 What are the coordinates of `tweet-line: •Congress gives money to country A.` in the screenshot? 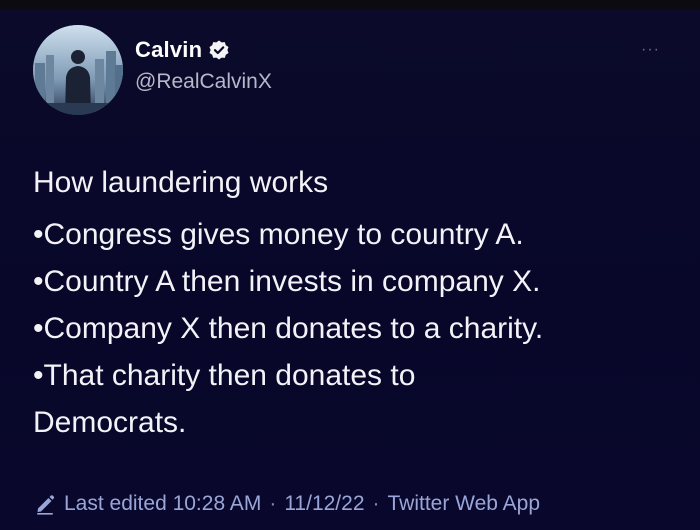 It's located at (278, 234).